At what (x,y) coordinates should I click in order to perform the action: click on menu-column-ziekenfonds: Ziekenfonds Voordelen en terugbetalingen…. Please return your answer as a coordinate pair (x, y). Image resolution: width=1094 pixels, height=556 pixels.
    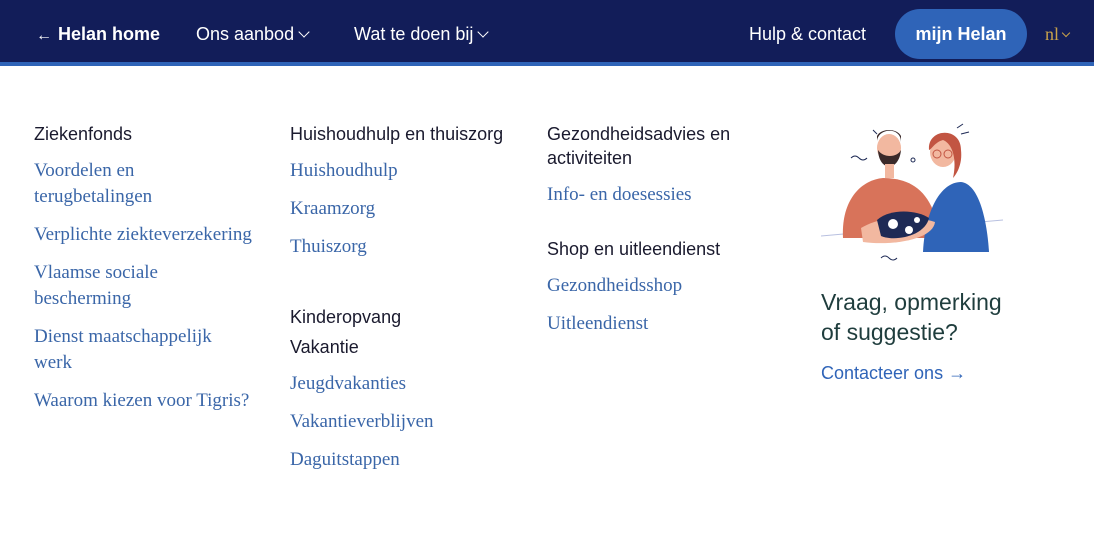
    Looking at the image, I should click on (144, 274).